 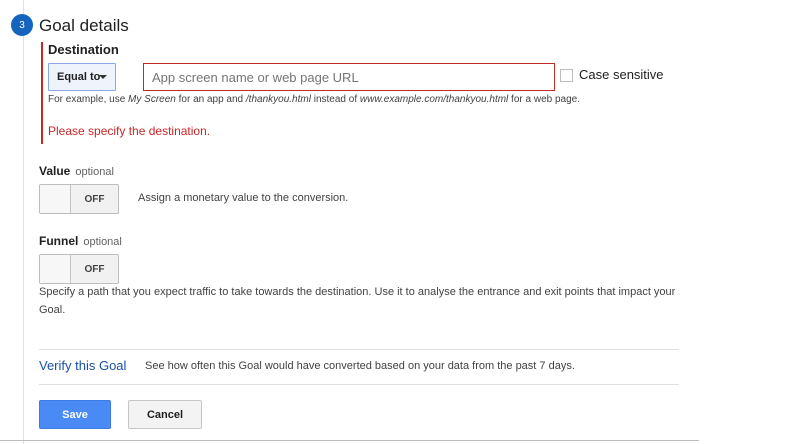 I want to click on destination-error-message: Please specify the destination., so click(x=129, y=131).